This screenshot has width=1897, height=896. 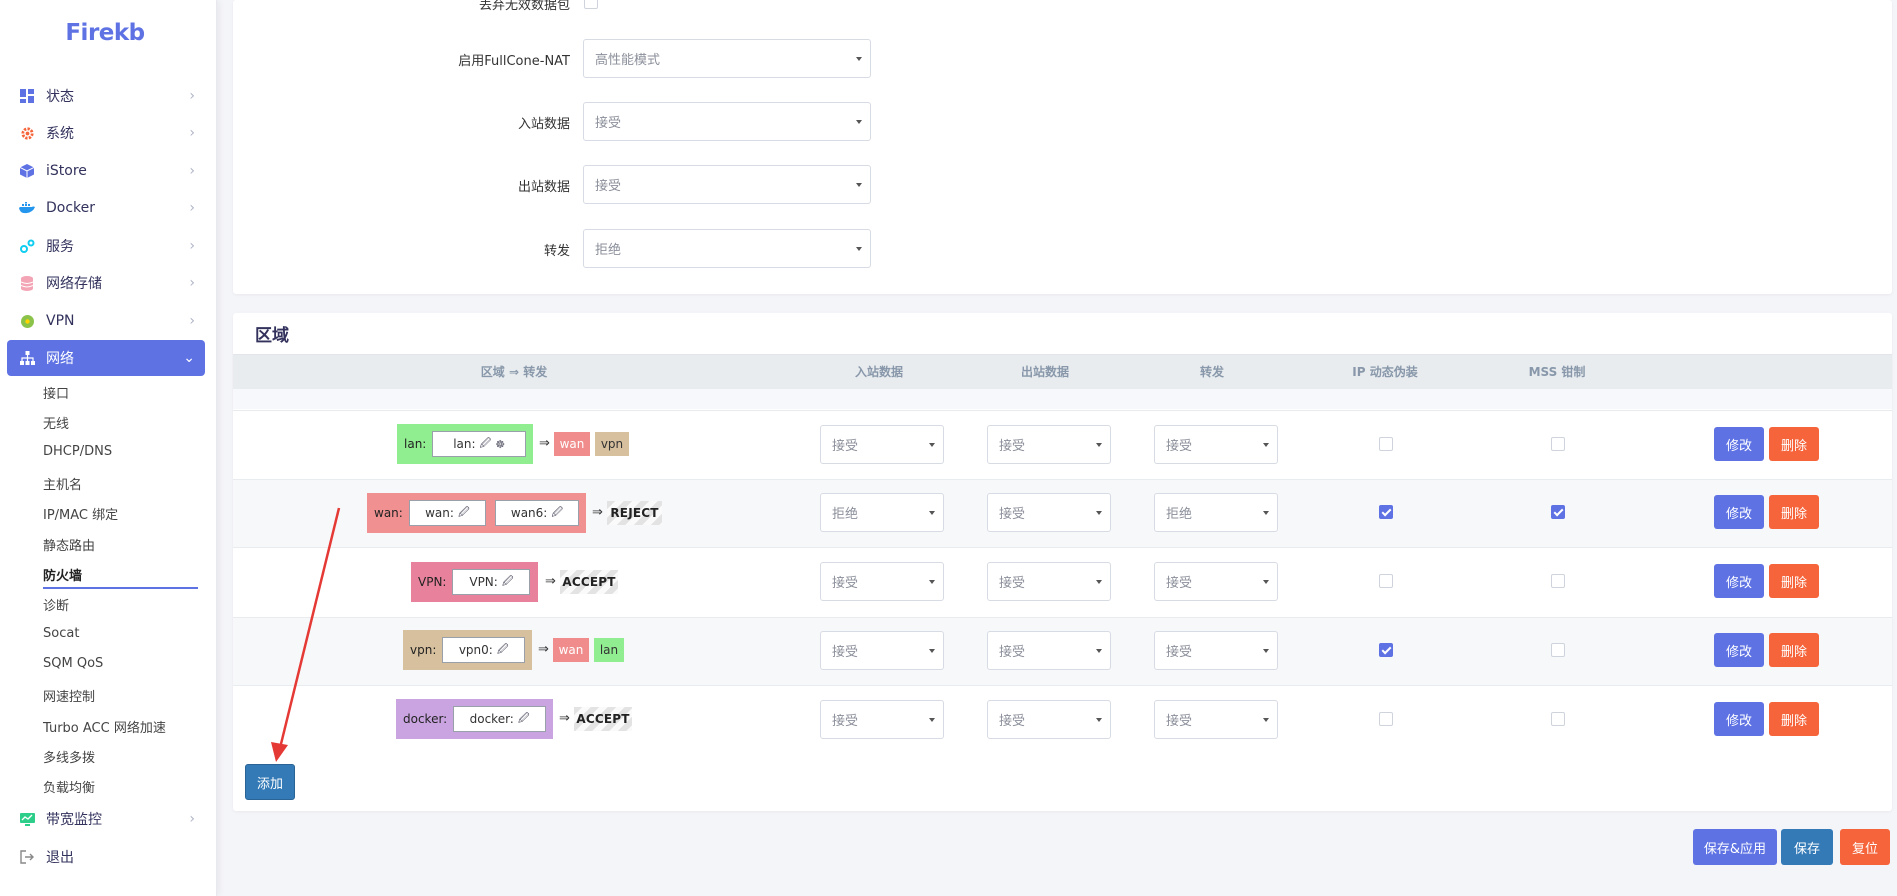 What do you see at coordinates (27, 171) in the screenshot?
I see `cube-icon` at bounding box center [27, 171].